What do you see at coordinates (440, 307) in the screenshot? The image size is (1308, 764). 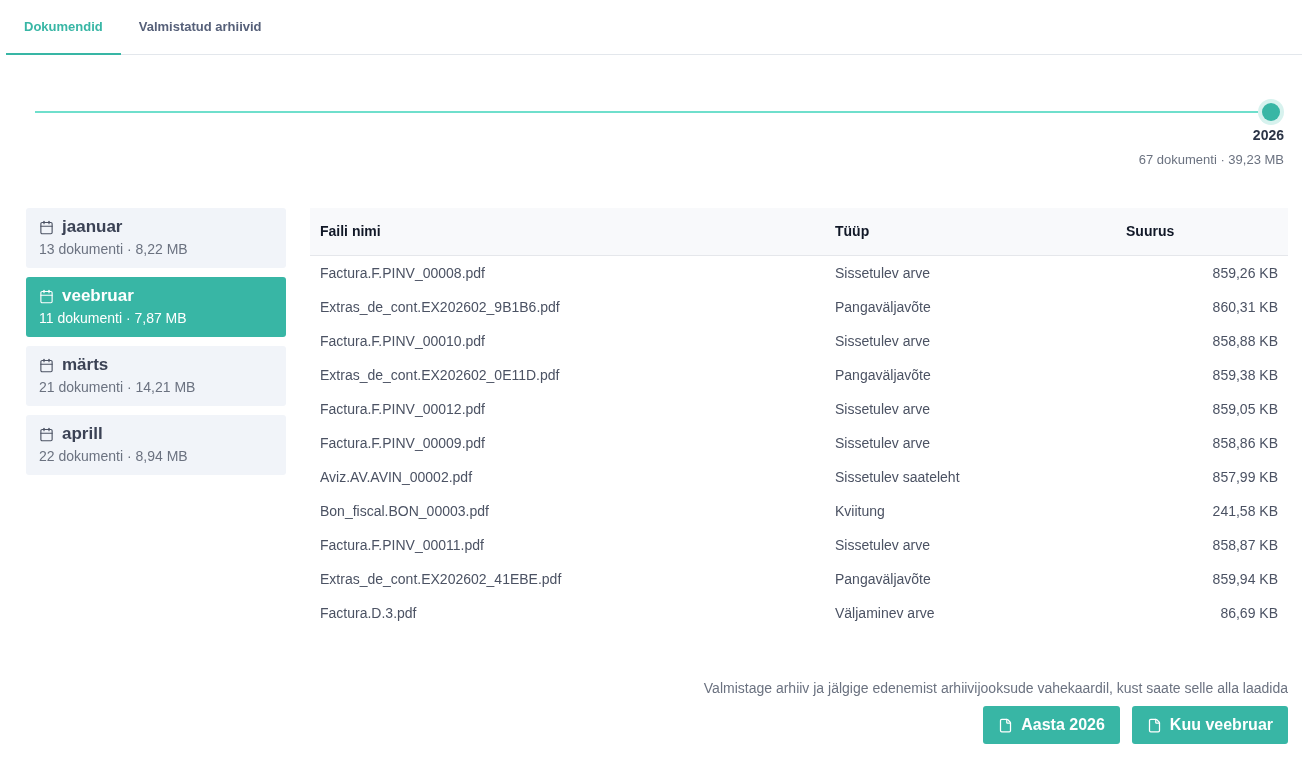 I see `table-cell-text: Extras_de_cont.EX202602_9B1B6.pdf` at bounding box center [440, 307].